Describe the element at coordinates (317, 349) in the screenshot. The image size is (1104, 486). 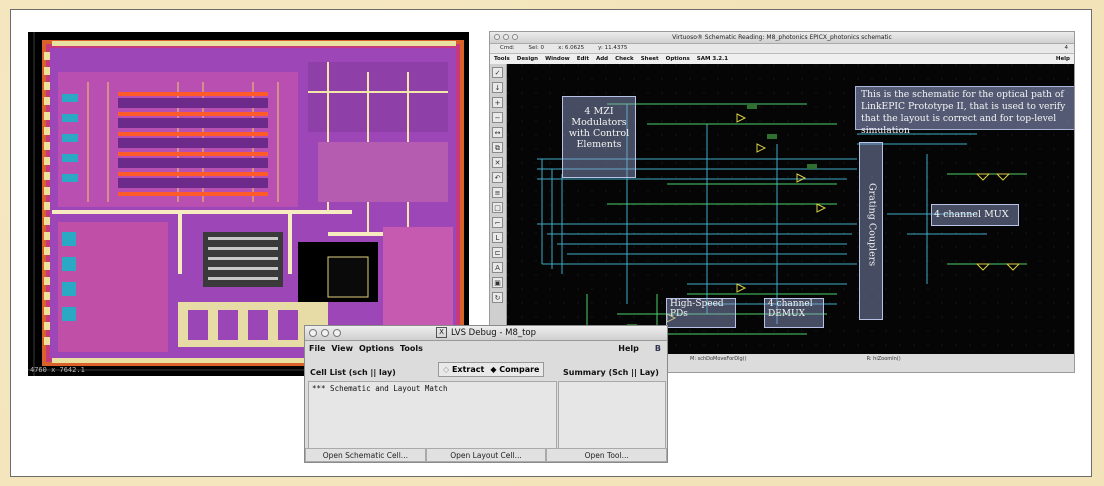
I see `lvs-menu-file: File` at that location.